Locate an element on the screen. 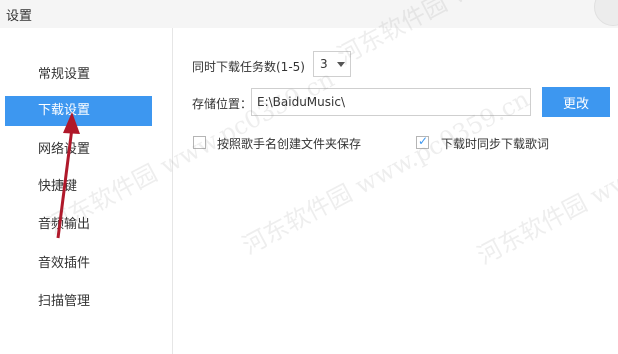  artist-folder-checkbox is located at coordinates (199, 142).